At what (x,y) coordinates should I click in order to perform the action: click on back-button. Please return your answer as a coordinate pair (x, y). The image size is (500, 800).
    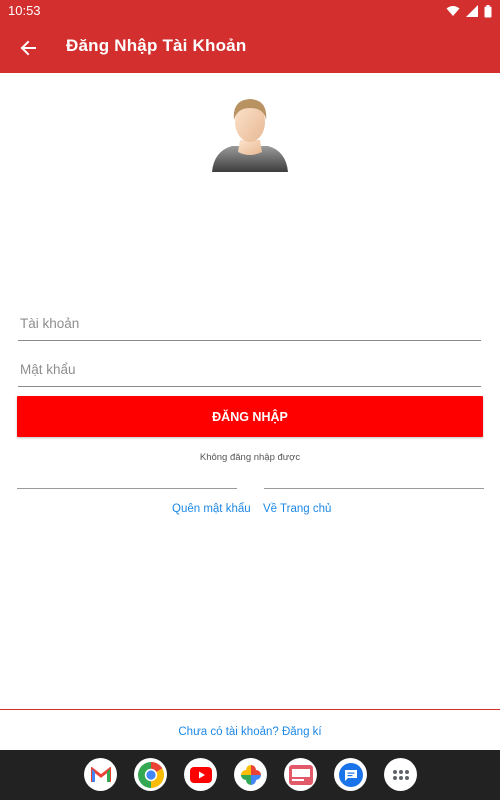
    Looking at the image, I should click on (28, 48).